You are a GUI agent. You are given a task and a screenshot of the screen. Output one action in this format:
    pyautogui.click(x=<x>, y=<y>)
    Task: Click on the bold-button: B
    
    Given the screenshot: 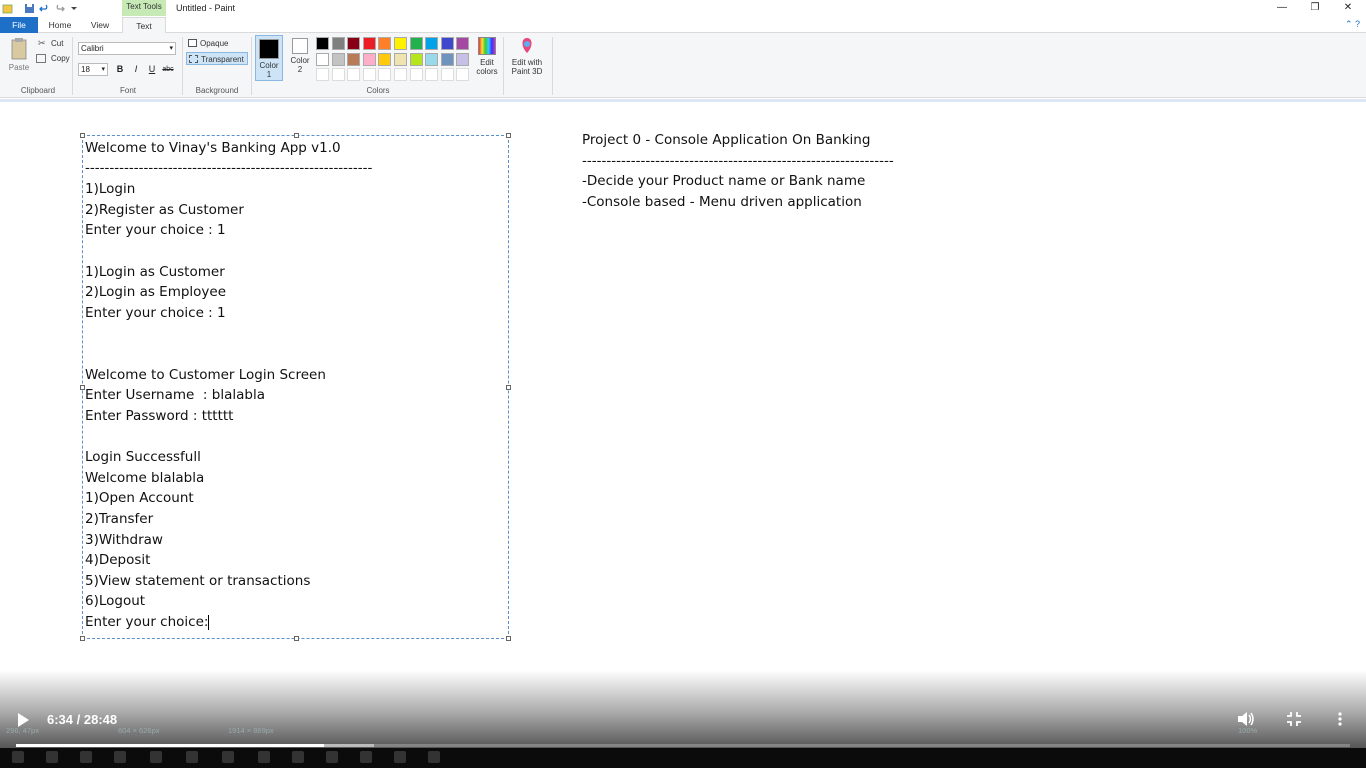 What is the action you would take?
    pyautogui.click(x=120, y=69)
    